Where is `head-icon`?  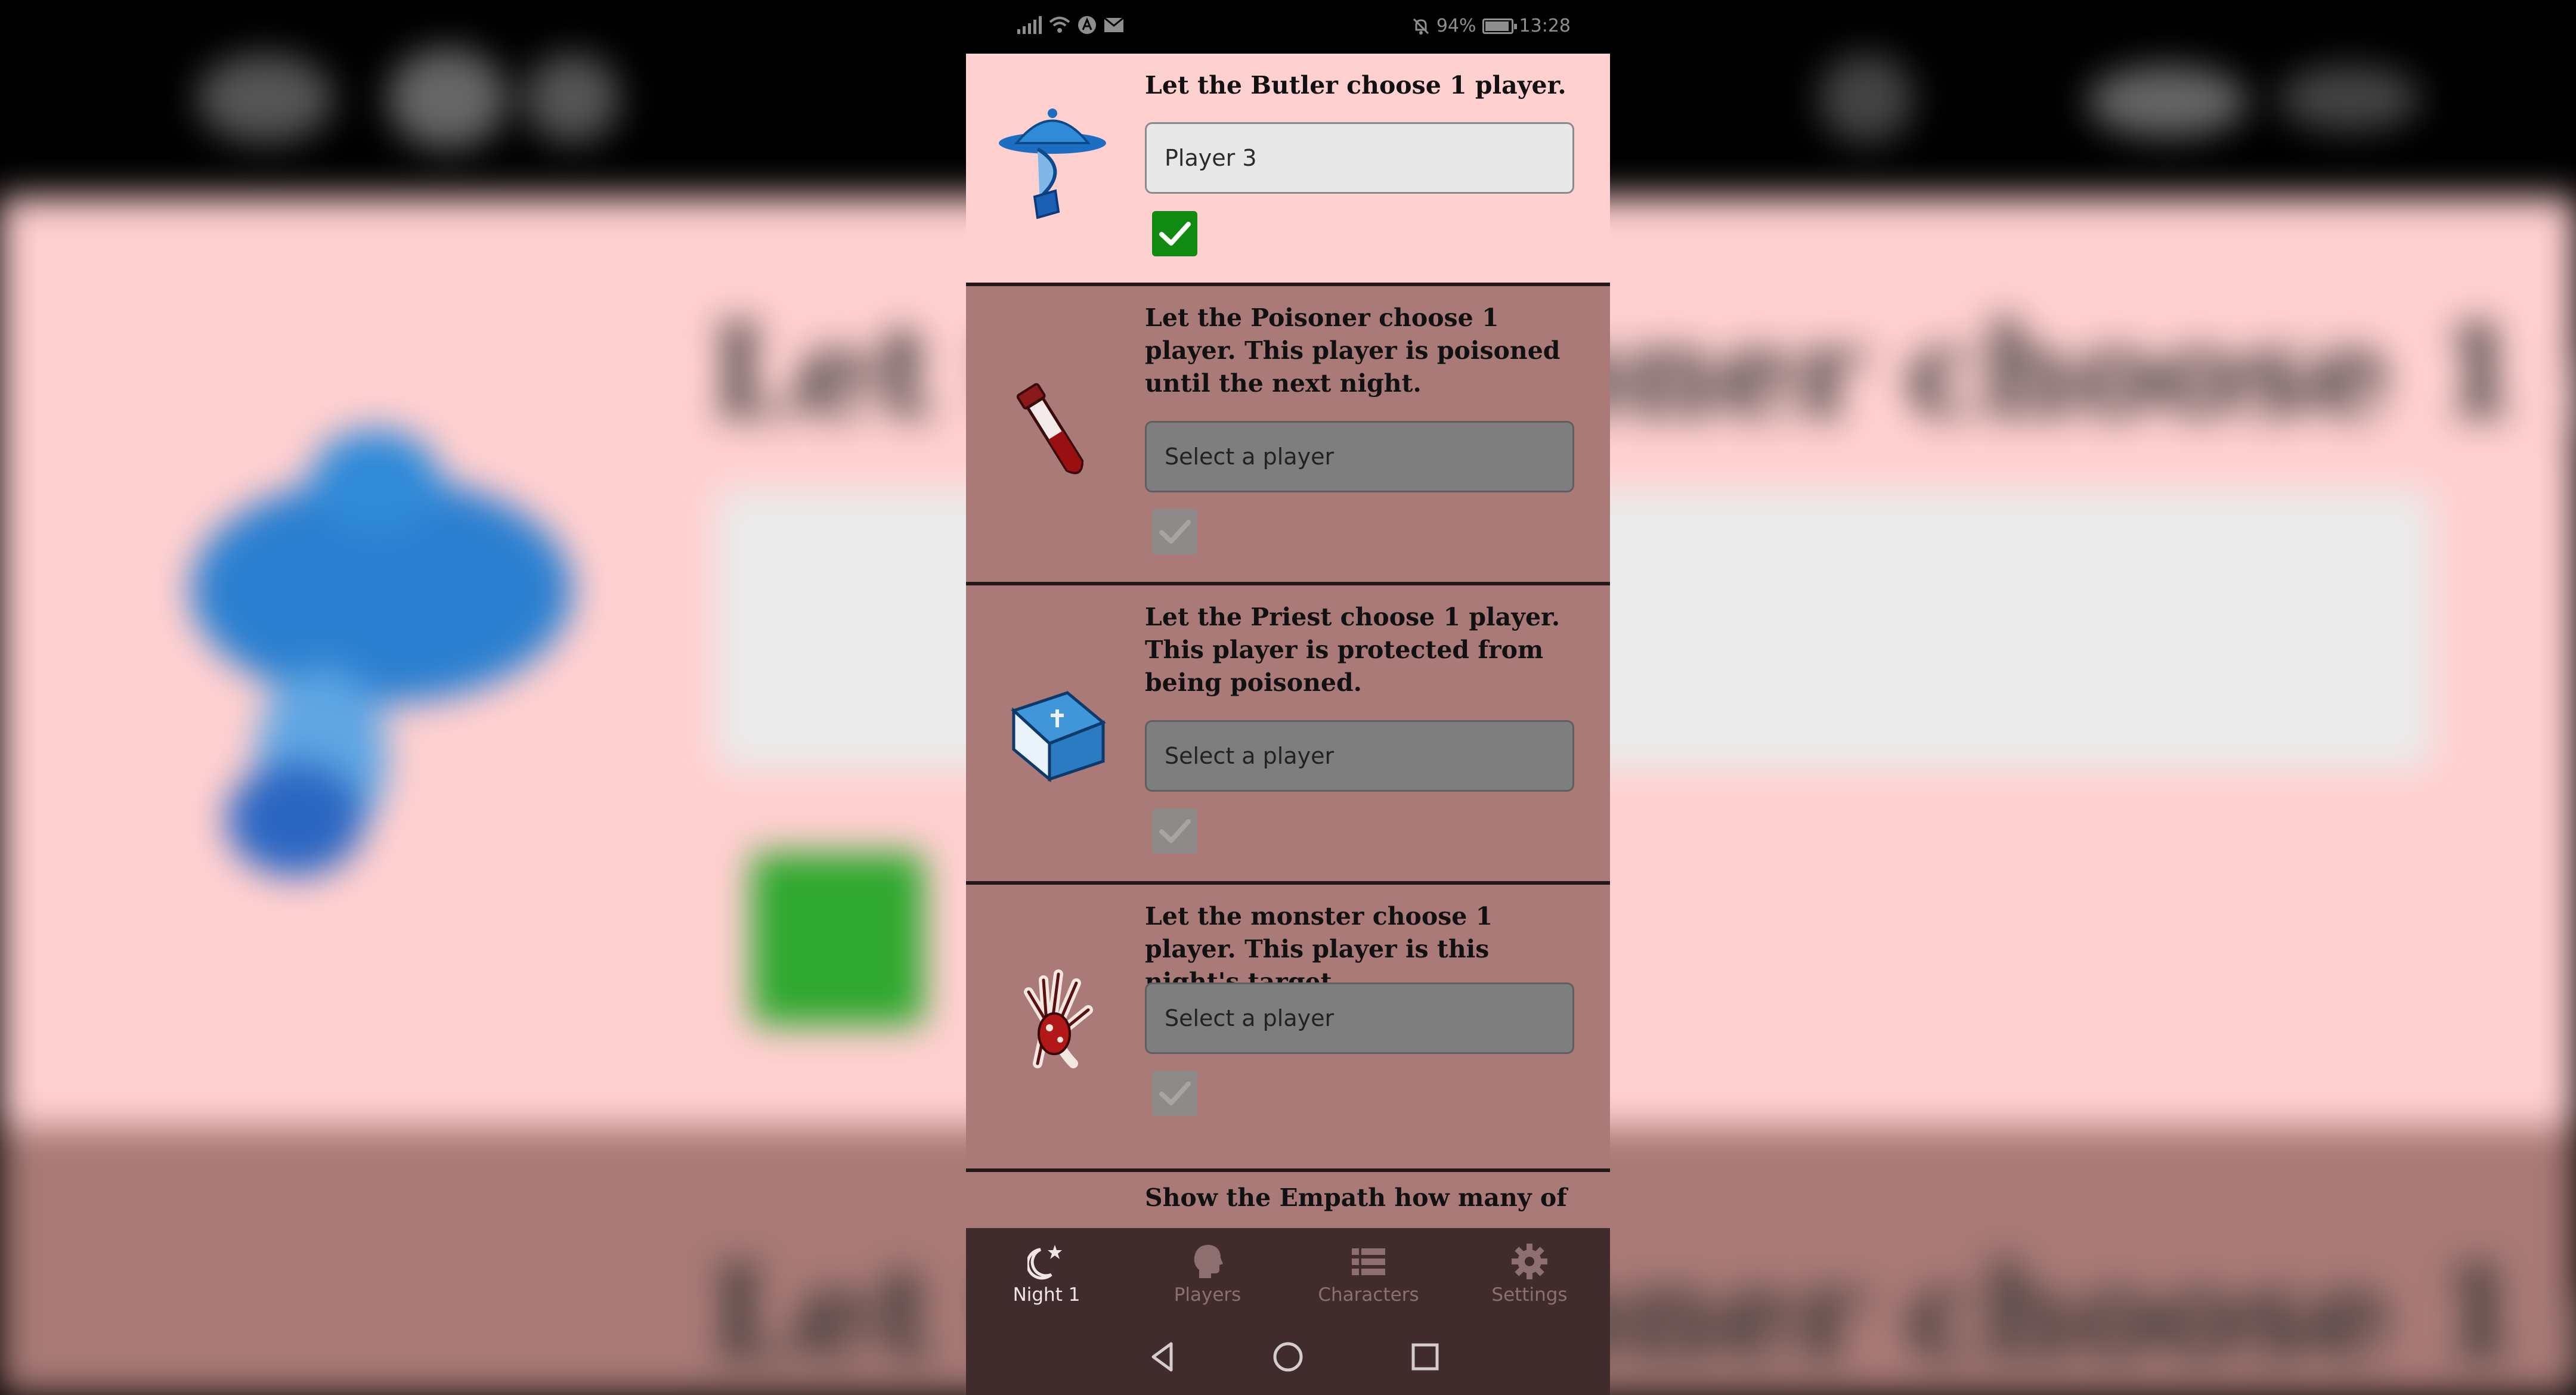
head-icon is located at coordinates (1208, 1261).